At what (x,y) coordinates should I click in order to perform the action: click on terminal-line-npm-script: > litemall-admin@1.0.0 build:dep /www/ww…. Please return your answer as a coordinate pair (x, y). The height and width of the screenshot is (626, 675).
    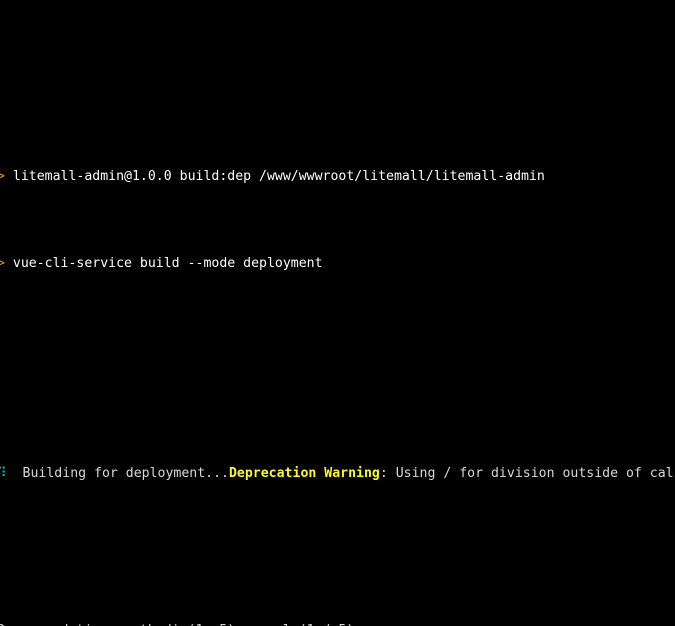
    Looking at the image, I should click on (337, 176).